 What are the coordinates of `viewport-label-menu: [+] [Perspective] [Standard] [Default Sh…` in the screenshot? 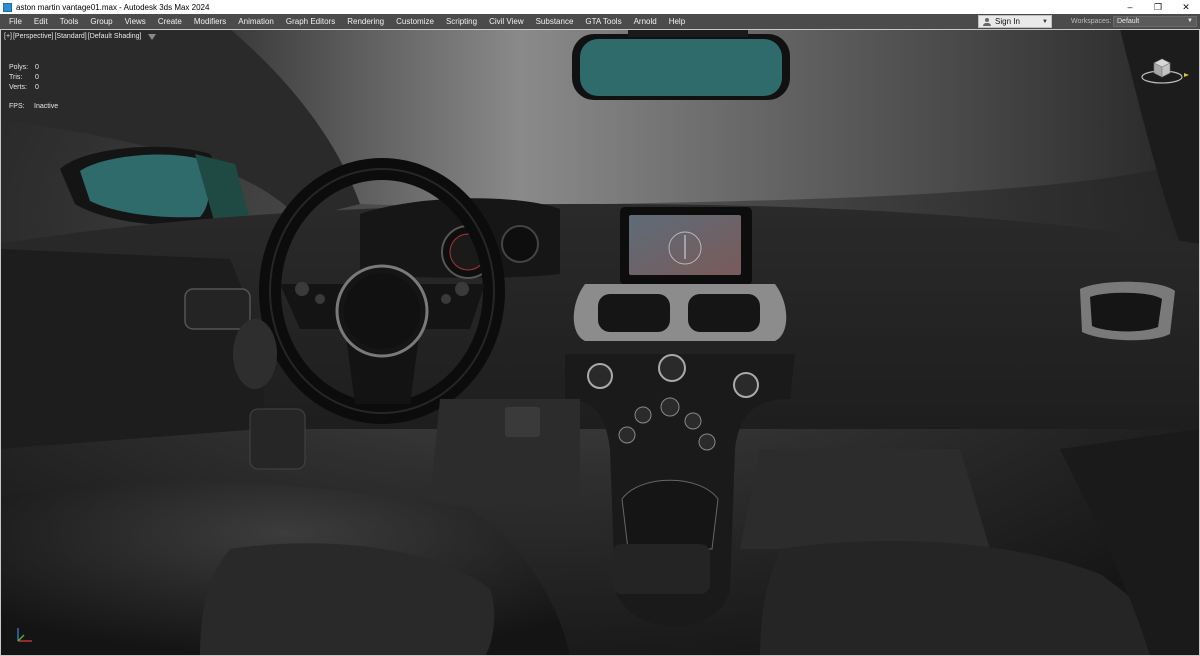 It's located at (80, 36).